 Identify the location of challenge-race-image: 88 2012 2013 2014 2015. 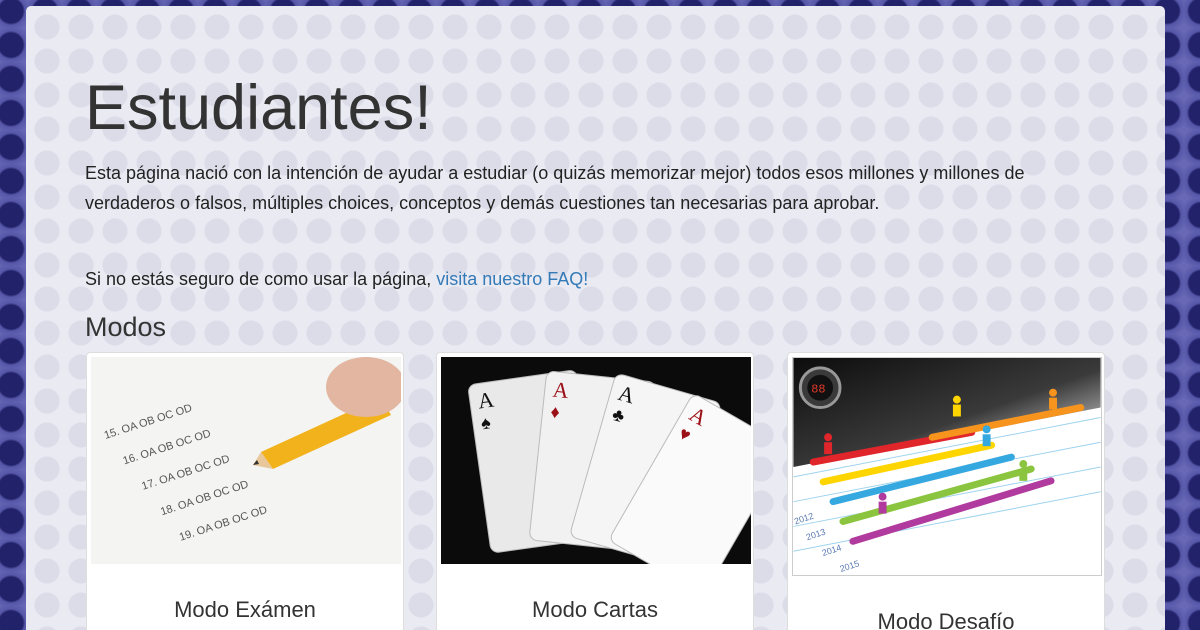
(947, 466).